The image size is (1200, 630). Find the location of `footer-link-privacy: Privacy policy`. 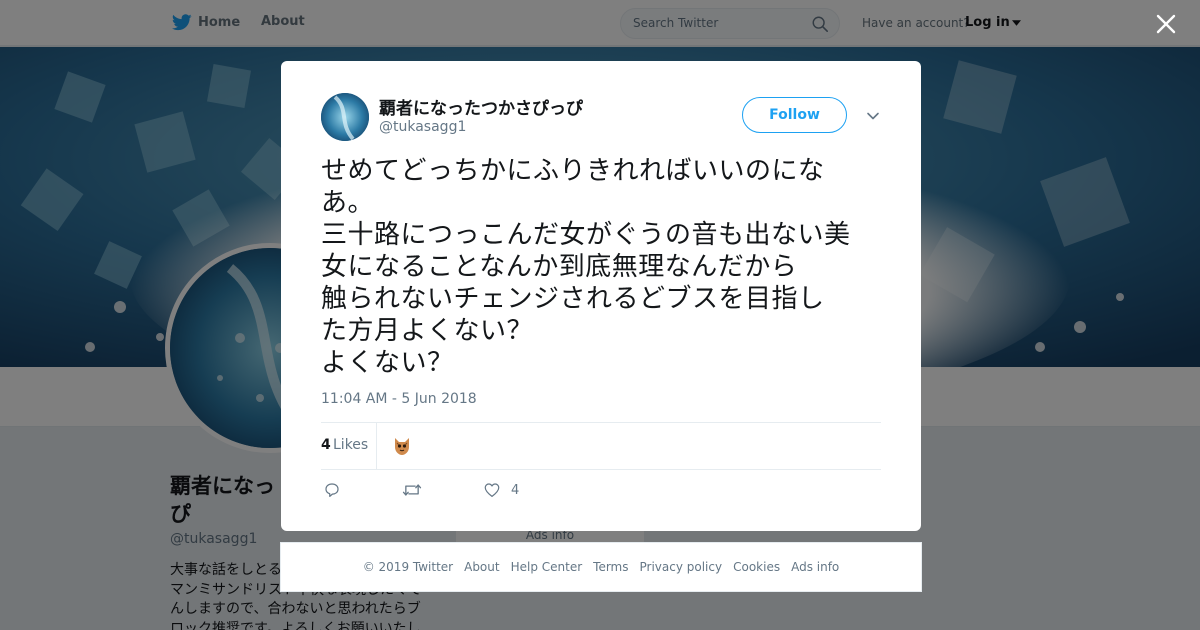

footer-link-privacy: Privacy policy is located at coordinates (681, 567).